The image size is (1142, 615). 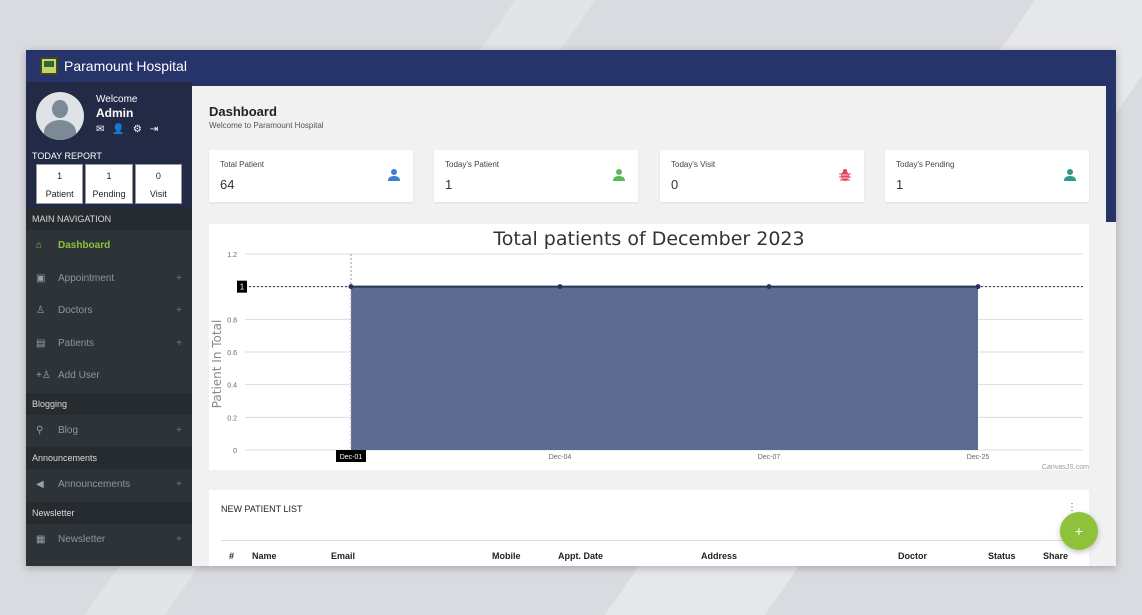 What do you see at coordinates (79, 375) in the screenshot?
I see `sidebar-item-label: Add User` at bounding box center [79, 375].